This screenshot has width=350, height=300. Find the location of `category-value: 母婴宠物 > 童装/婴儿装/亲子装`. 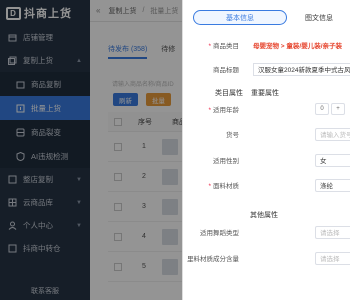

category-value: 母婴宠物 > 童装/婴儿装/亲子装 is located at coordinates (297, 45).